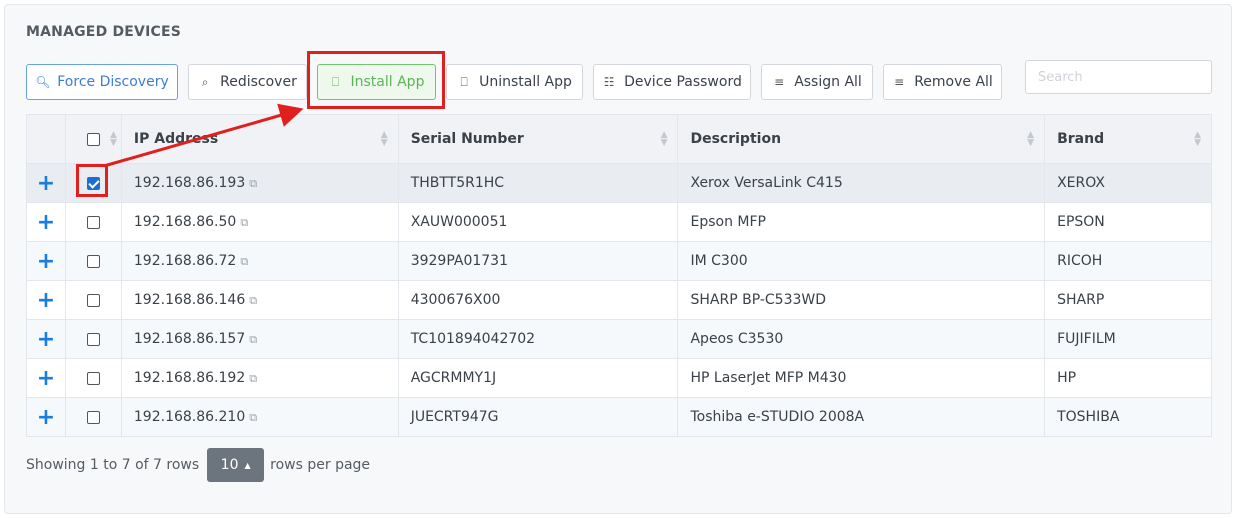 The image size is (1236, 518). I want to click on serial-cell: AGCRMMY1J, so click(538, 378).